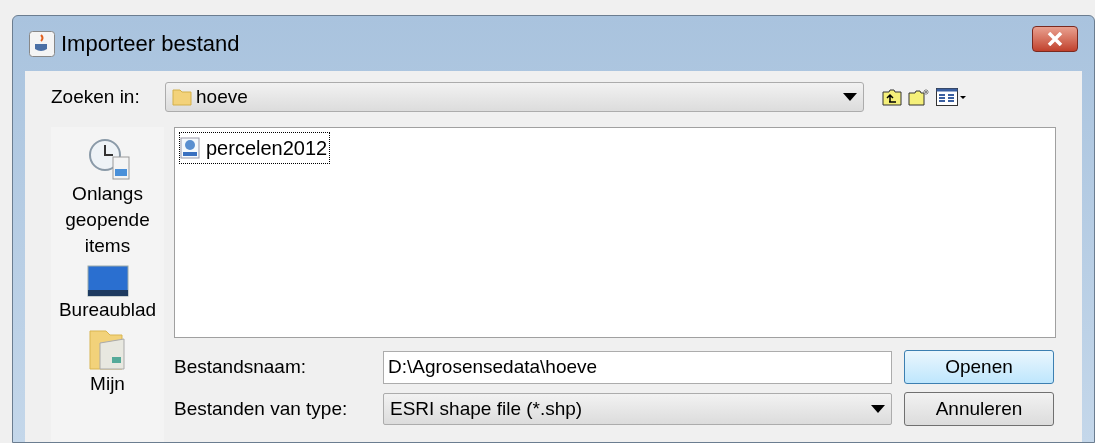 This screenshot has width=1095, height=443. I want to click on close-button, so click(1055, 38).